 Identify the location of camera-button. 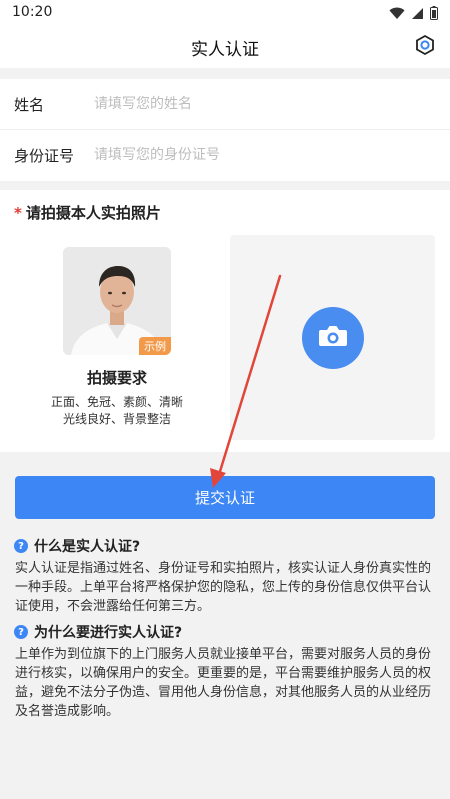
(333, 338).